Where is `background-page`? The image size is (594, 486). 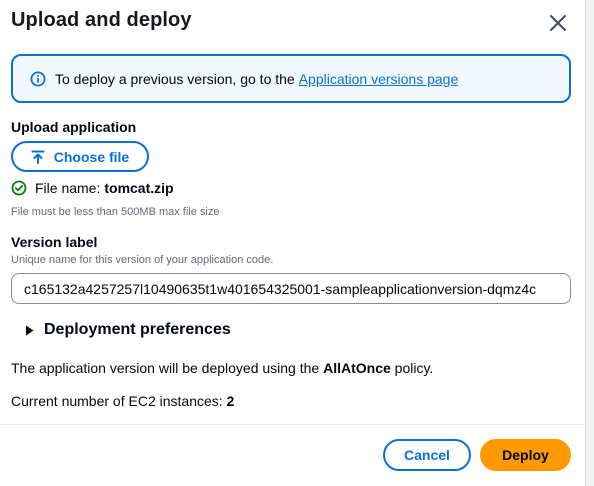
background-page is located at coordinates (590, 243).